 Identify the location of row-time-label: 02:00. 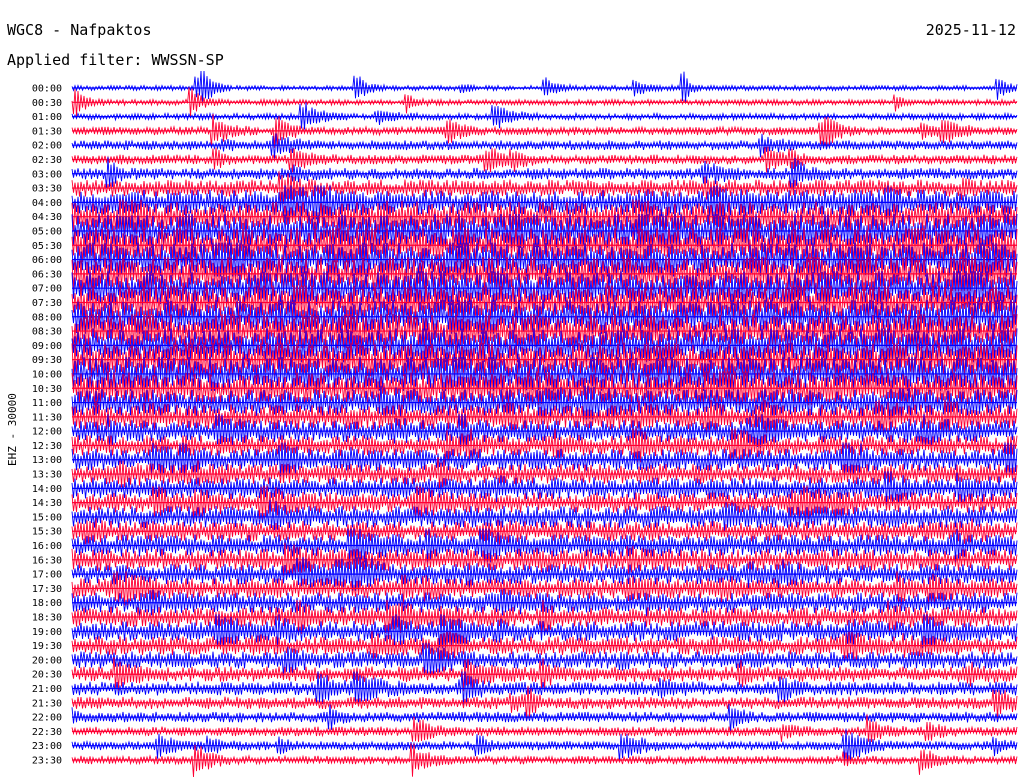
(47, 146).